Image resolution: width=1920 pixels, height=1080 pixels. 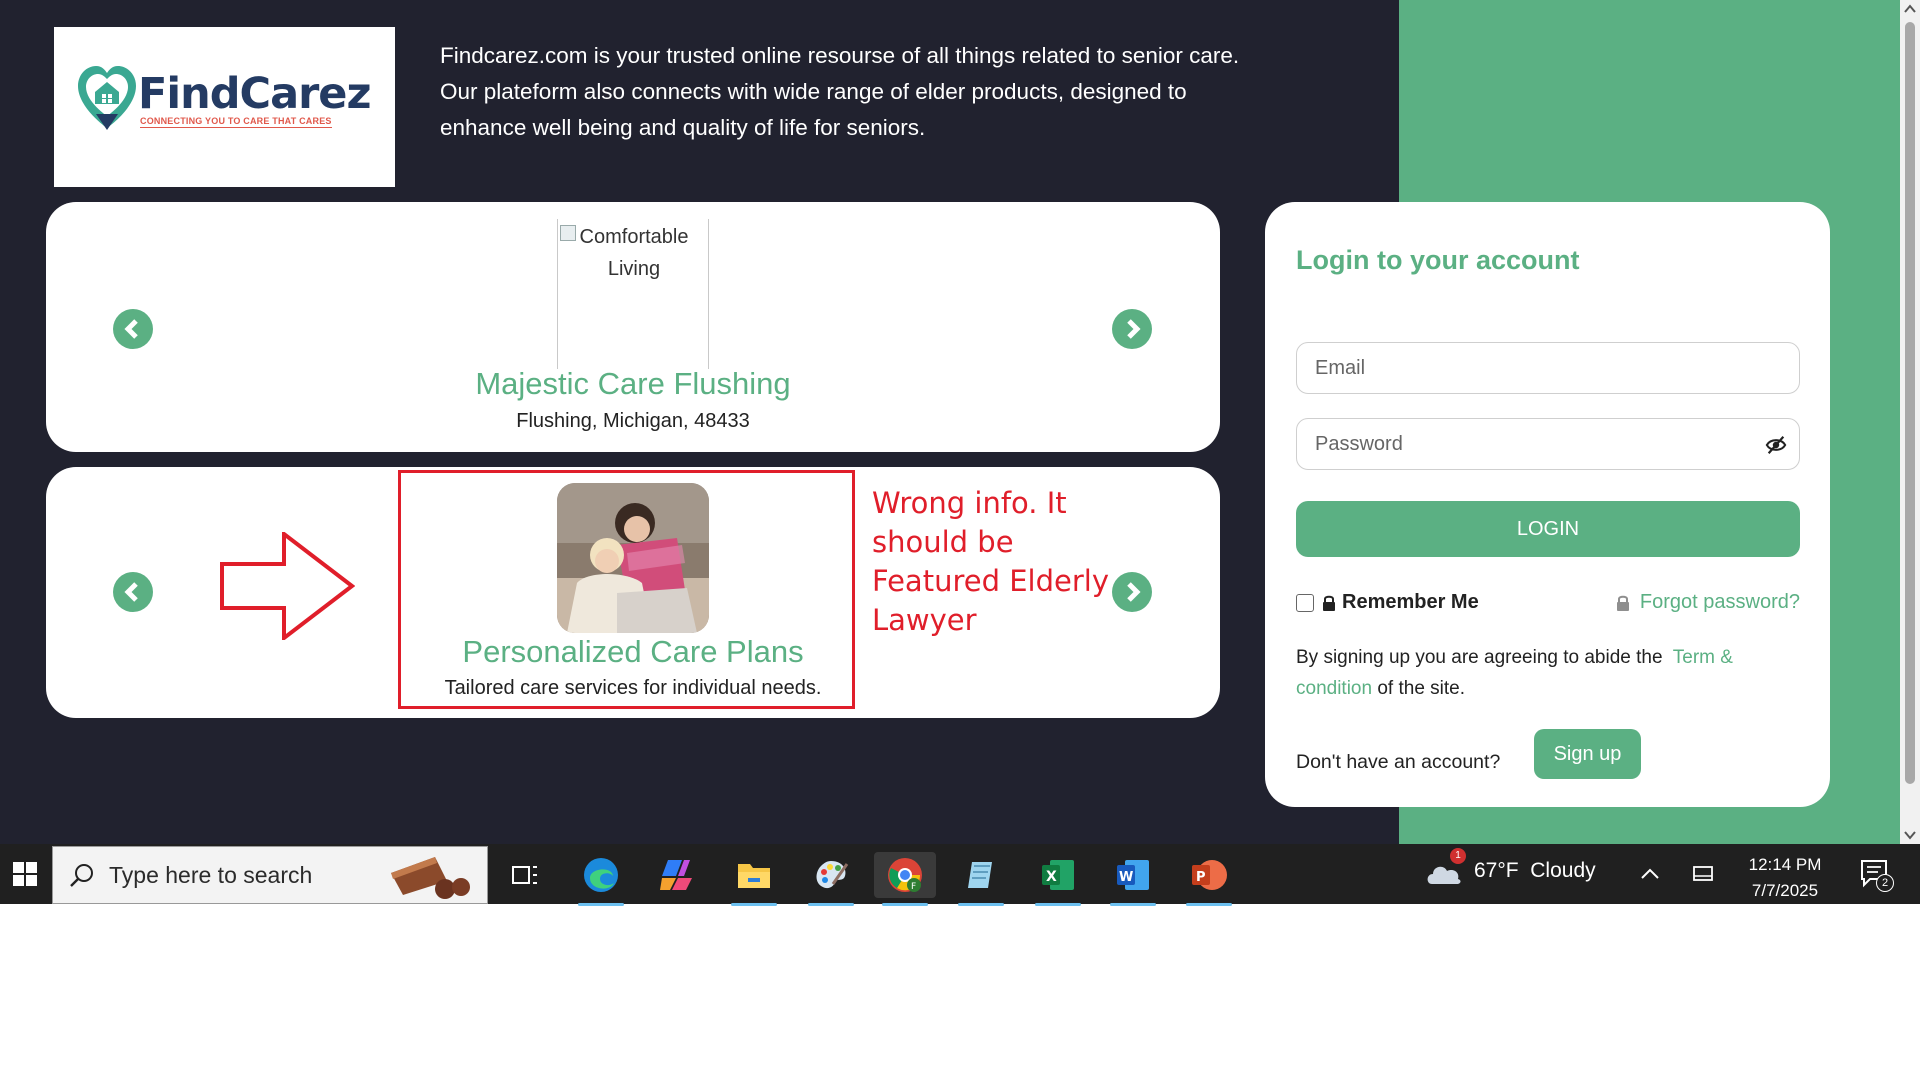 I want to click on edge-button, so click(x=601, y=879).